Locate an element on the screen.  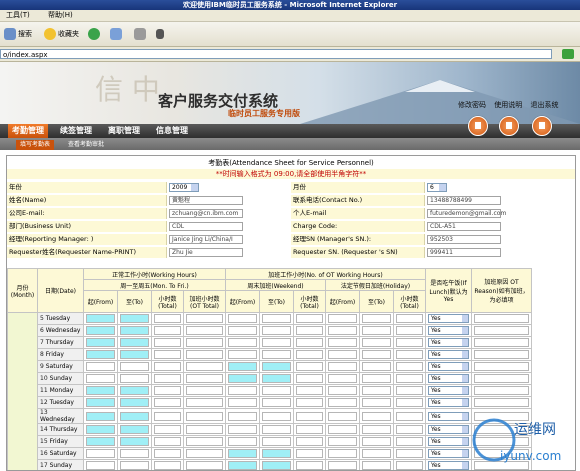
name-field: 黄魁程 is located at coordinates (206, 200).